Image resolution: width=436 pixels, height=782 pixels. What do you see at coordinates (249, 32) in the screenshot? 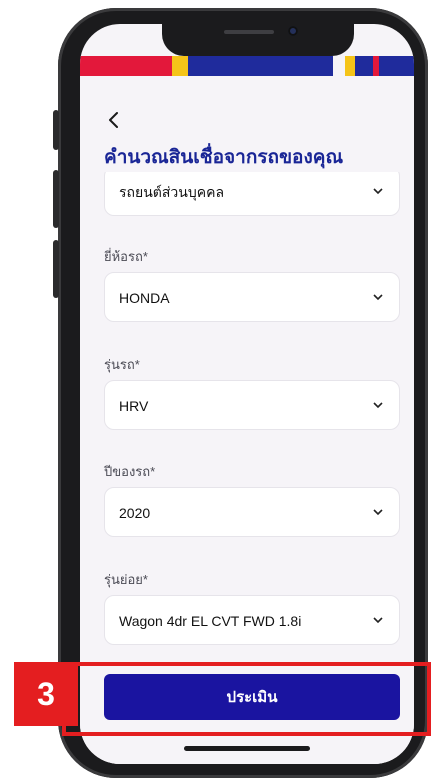
I see `speaker-grille` at bounding box center [249, 32].